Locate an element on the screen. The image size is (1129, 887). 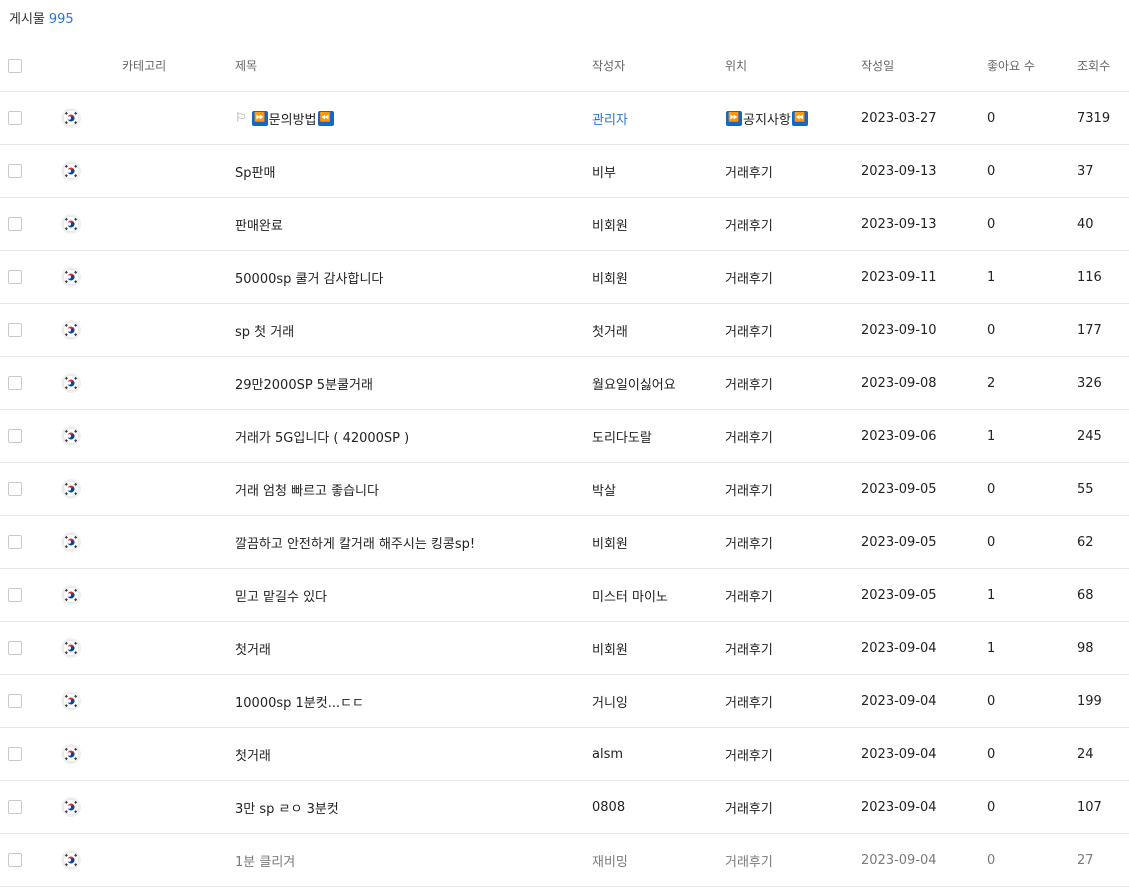
fast-forward-icon: ⏩ is located at coordinates (734, 118).